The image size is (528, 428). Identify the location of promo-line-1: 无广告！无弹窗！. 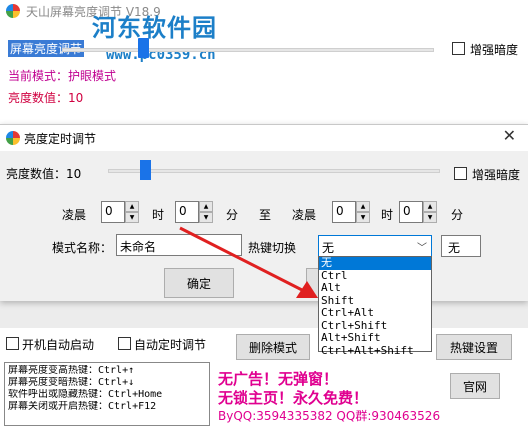
(278, 379).